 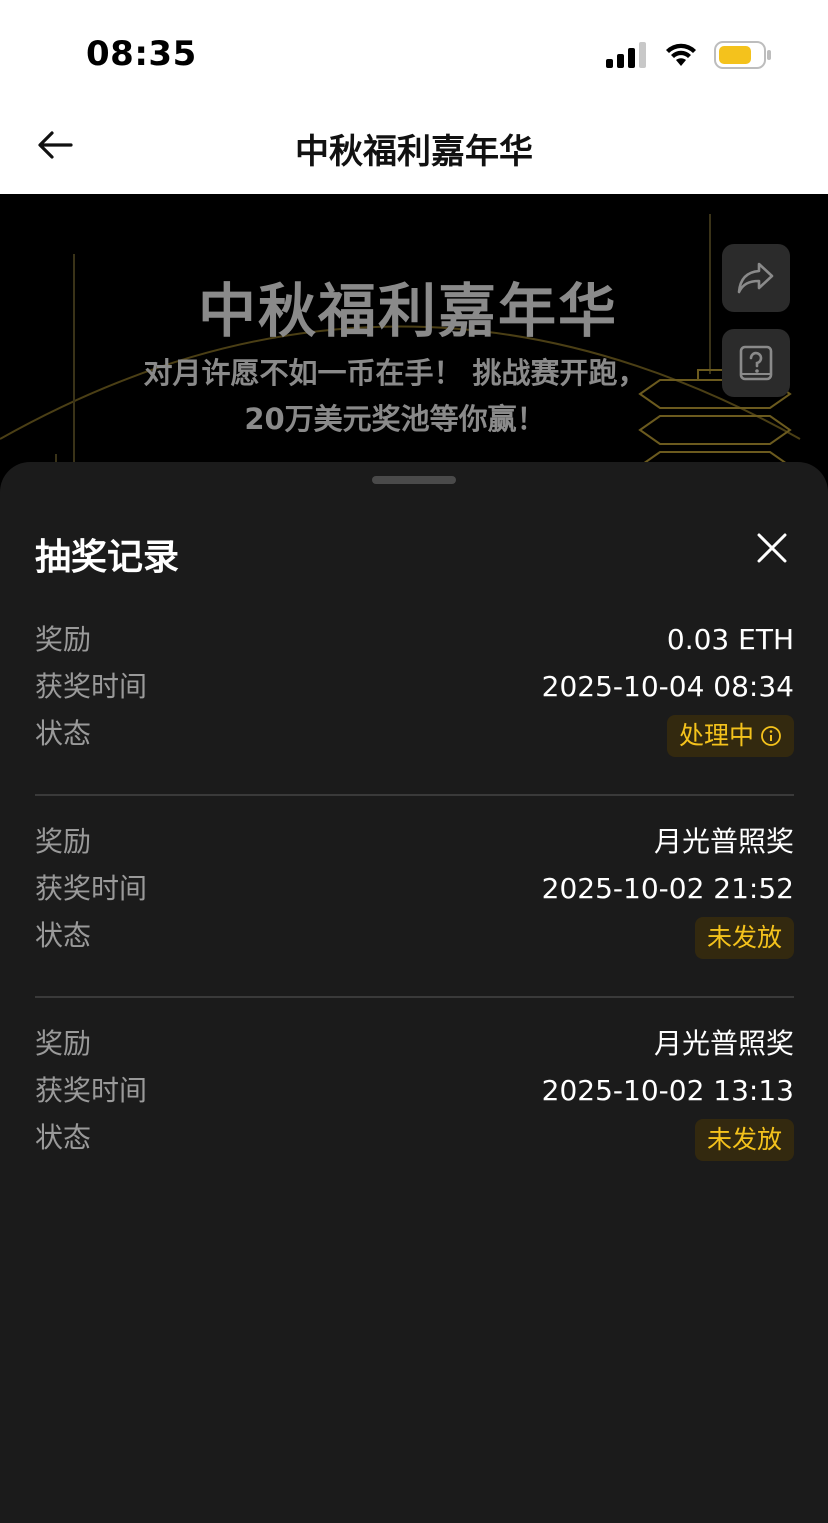 What do you see at coordinates (771, 736) in the screenshot?
I see `info-icon` at bounding box center [771, 736].